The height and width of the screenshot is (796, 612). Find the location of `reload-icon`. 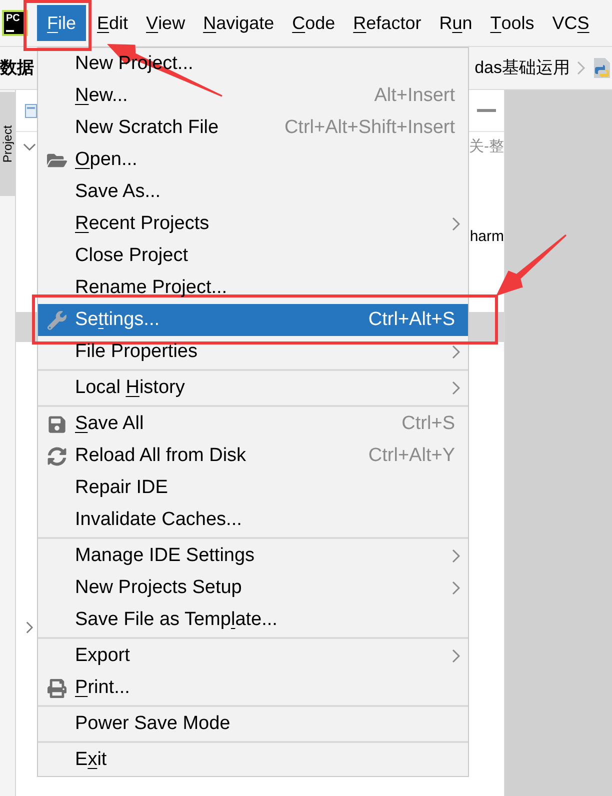

reload-icon is located at coordinates (56, 456).